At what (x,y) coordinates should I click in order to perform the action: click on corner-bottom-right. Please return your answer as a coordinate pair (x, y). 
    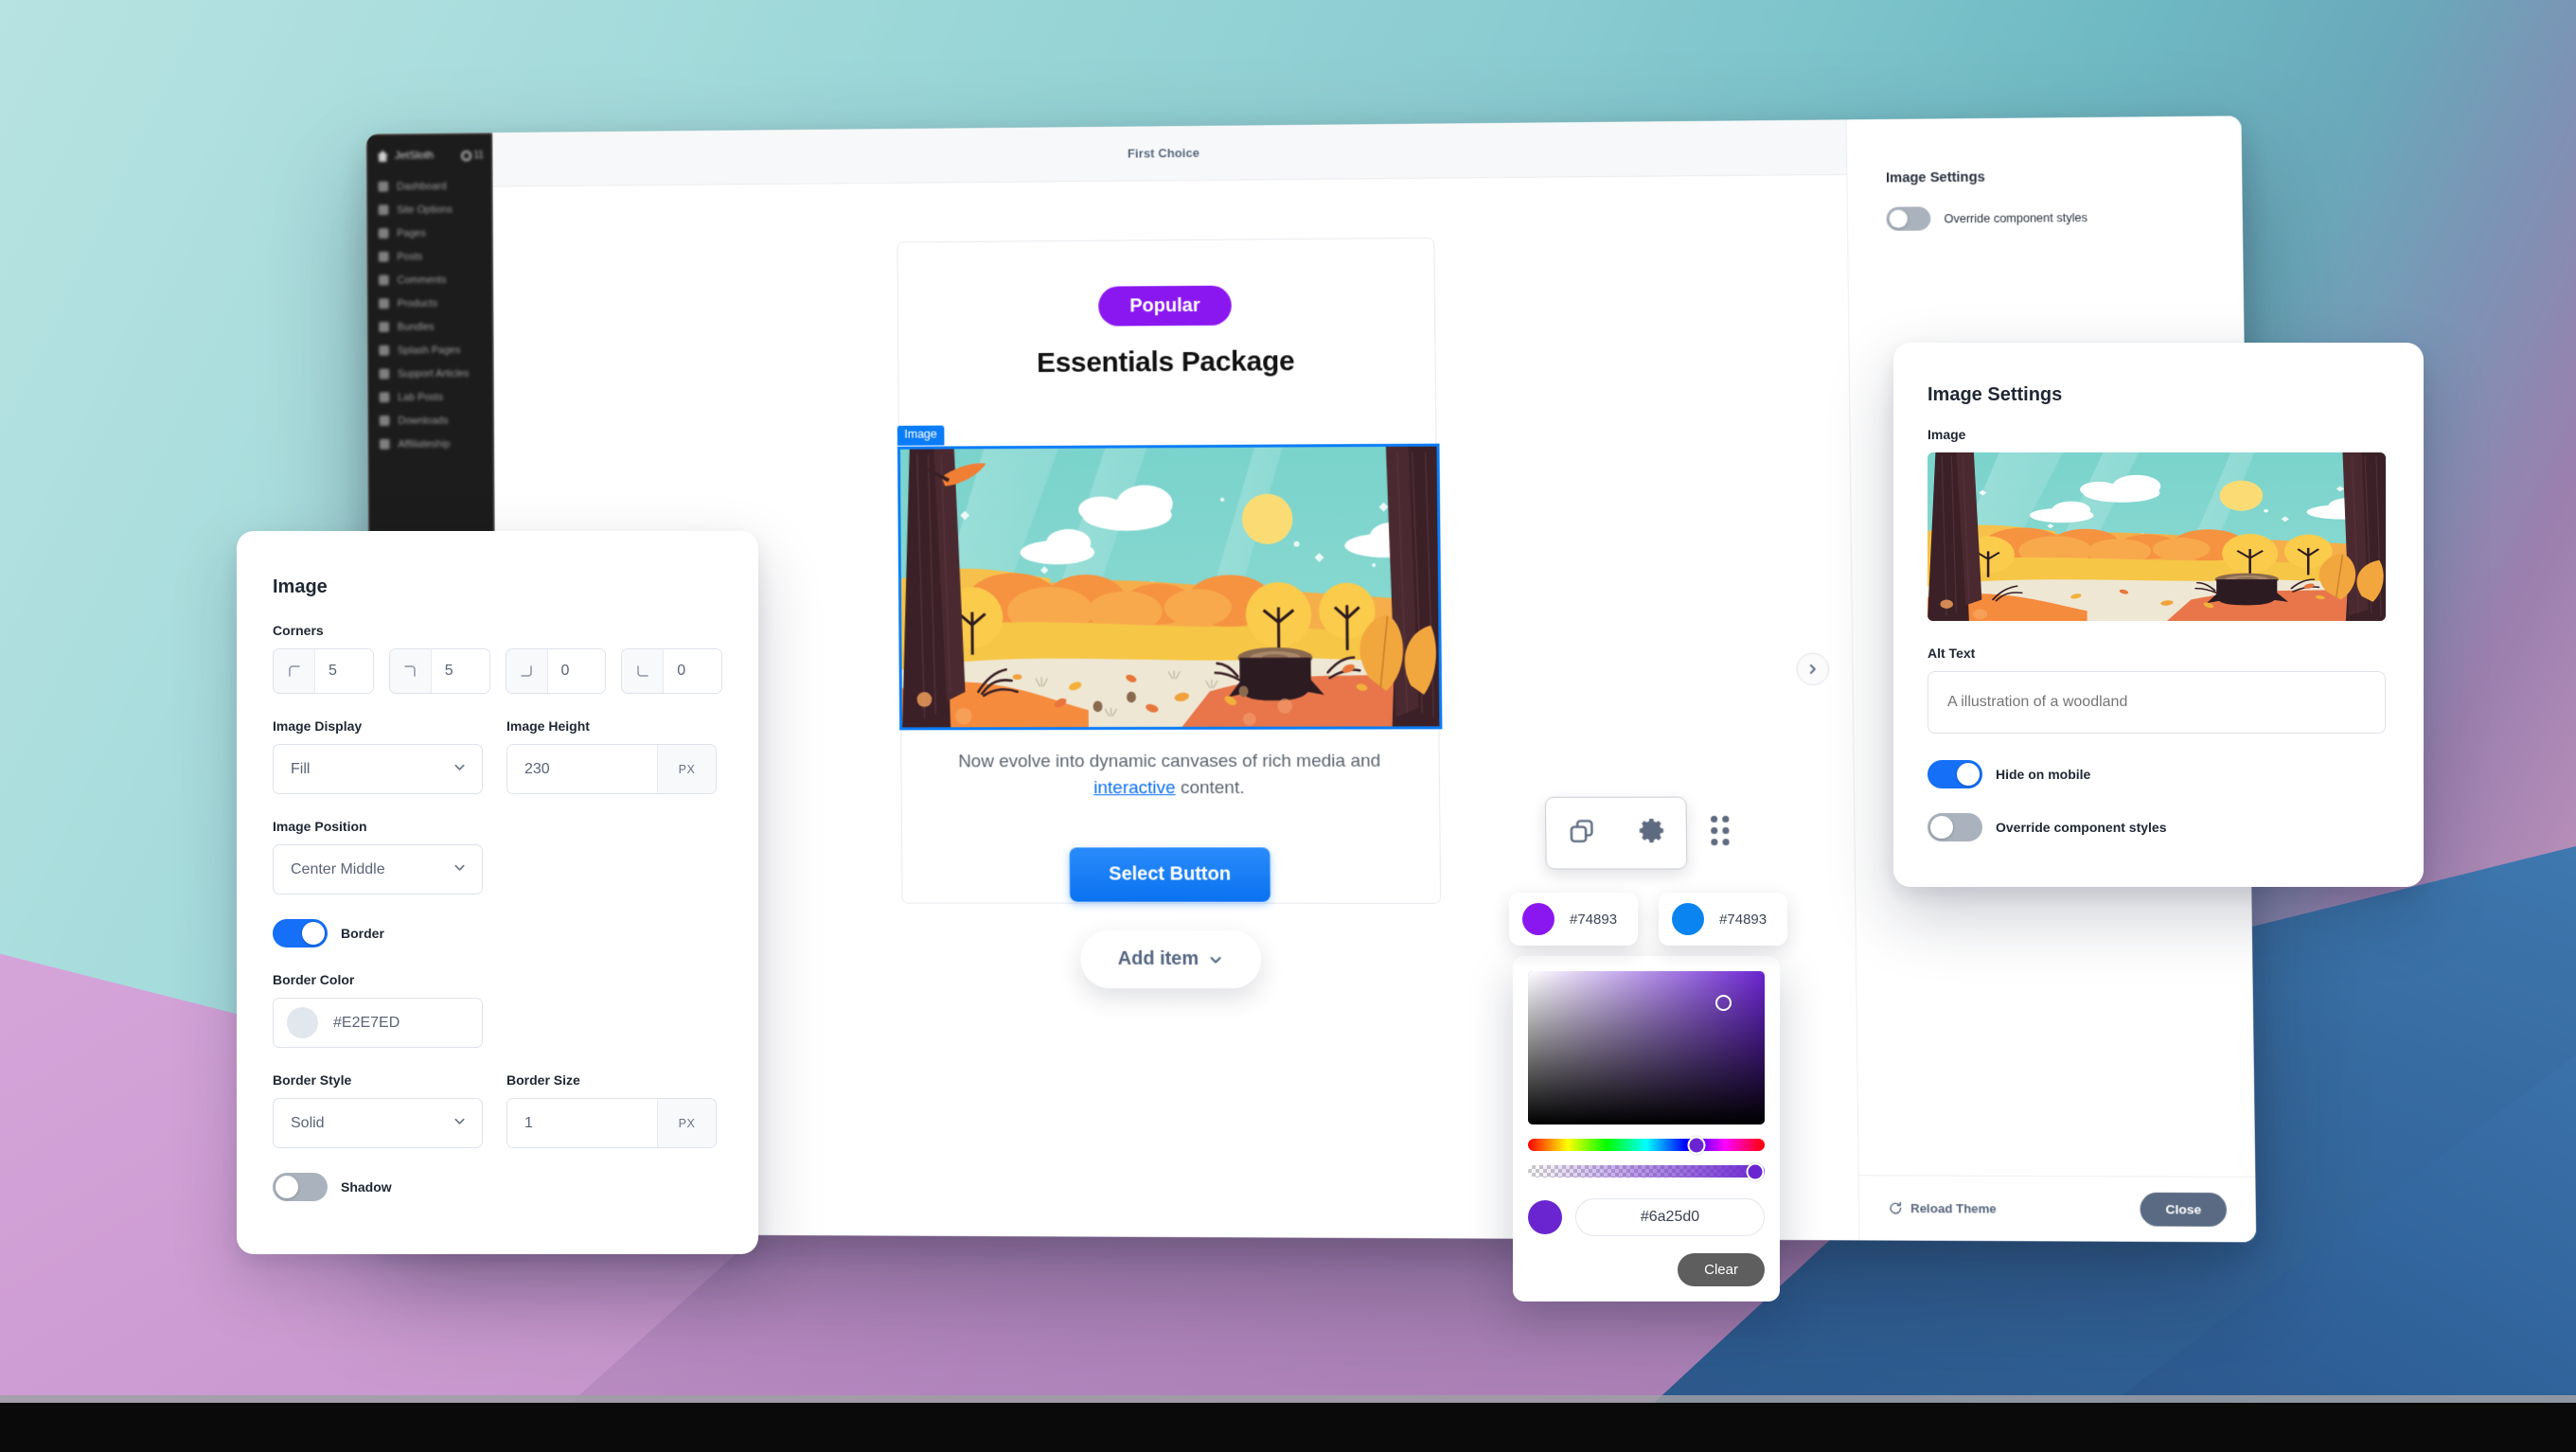
    Looking at the image, I should click on (556, 671).